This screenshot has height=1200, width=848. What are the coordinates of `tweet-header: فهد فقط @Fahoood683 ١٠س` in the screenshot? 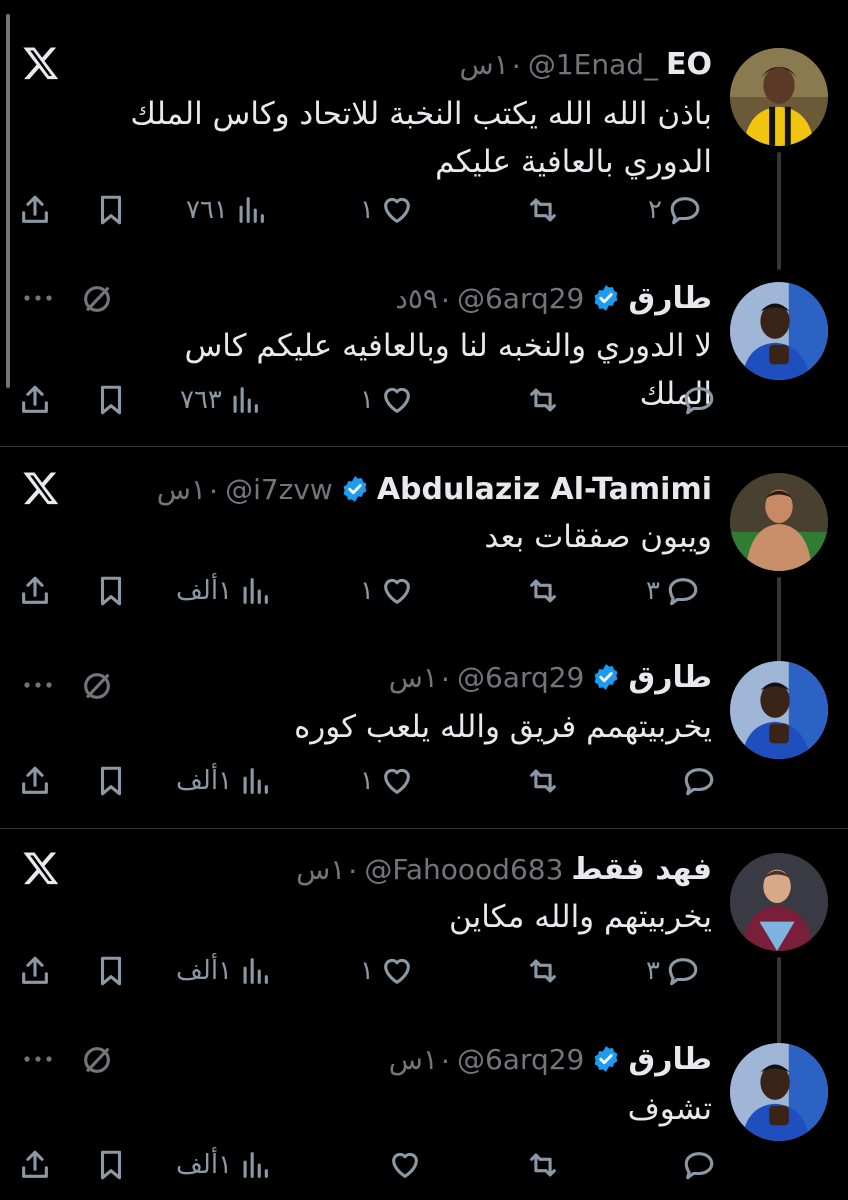 It's located at (504, 869).